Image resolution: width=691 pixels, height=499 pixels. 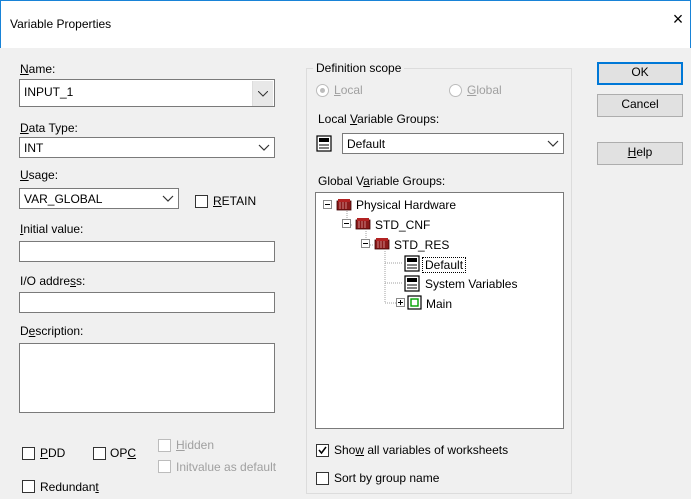 I want to click on usage-select: VAR_GLOBAL, so click(x=99, y=198).